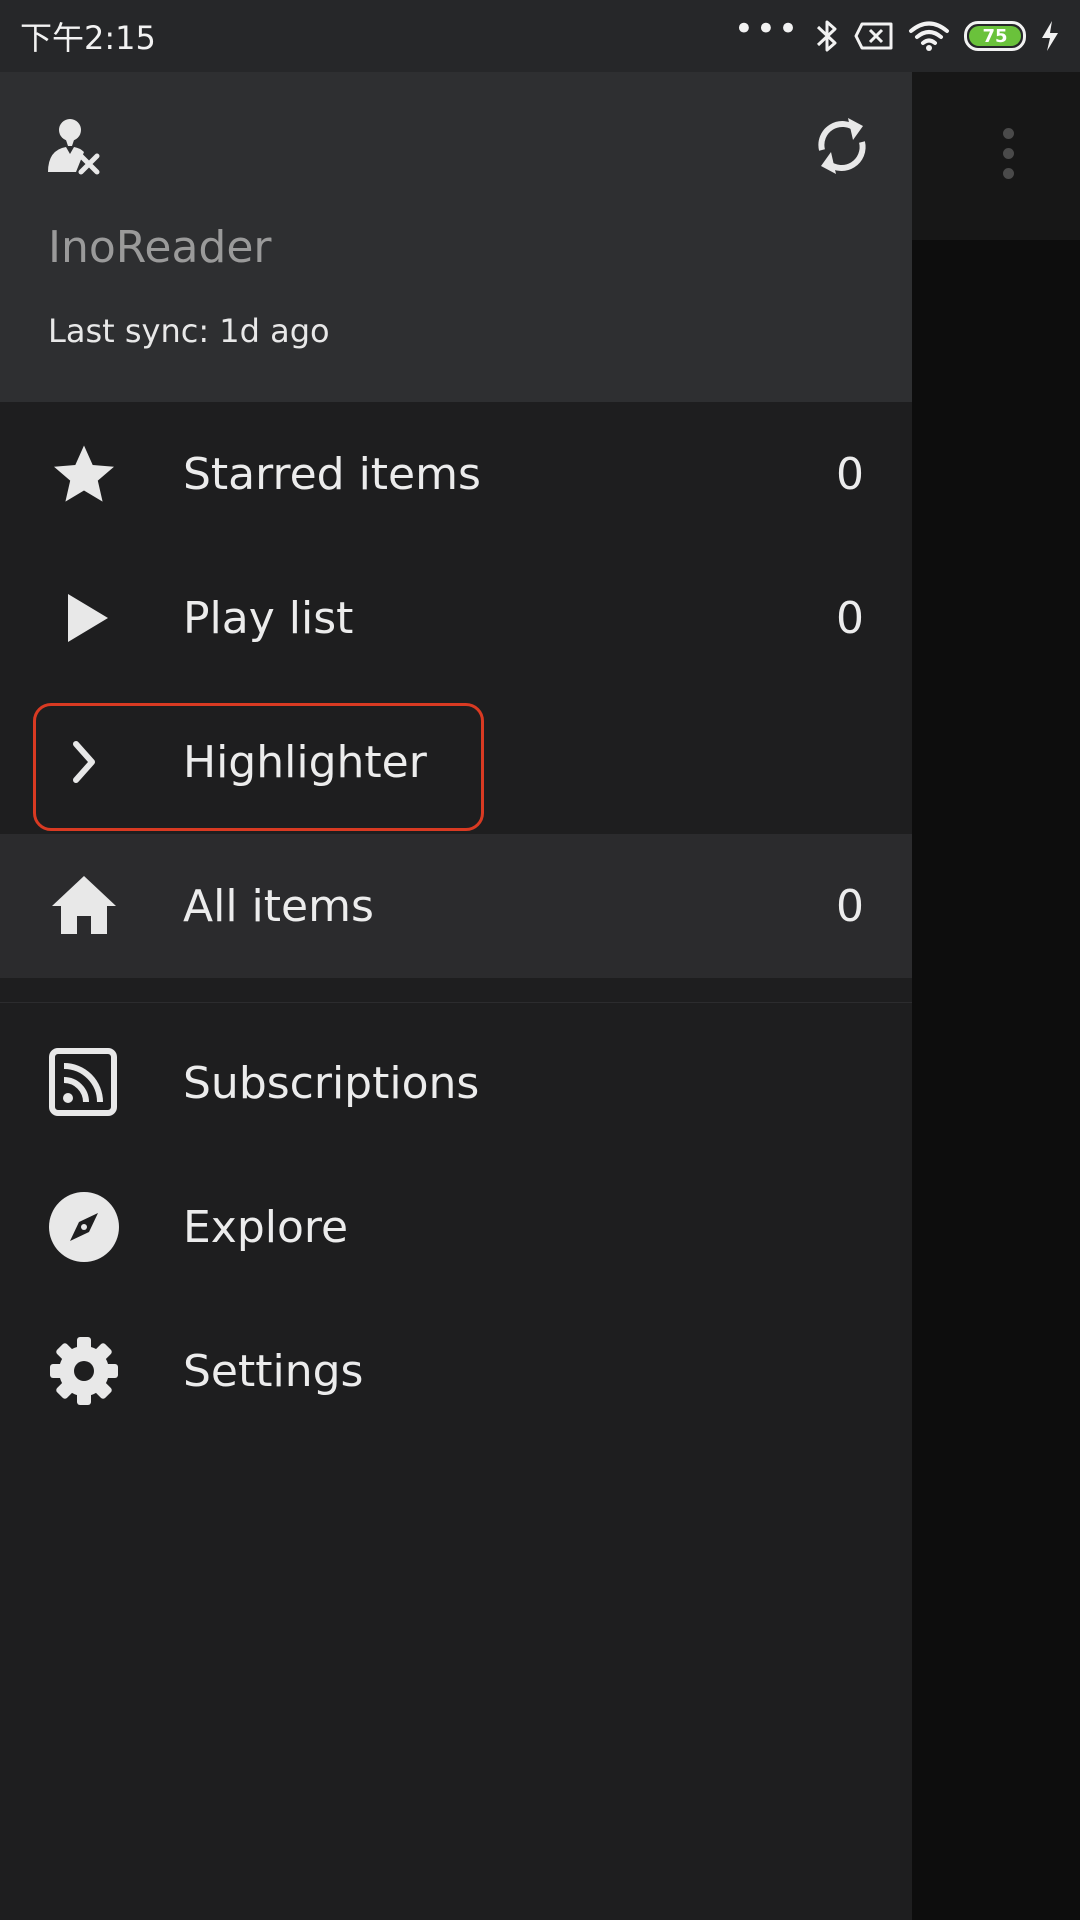  What do you see at coordinates (74, 146) in the screenshot?
I see `account-remove-icon` at bounding box center [74, 146].